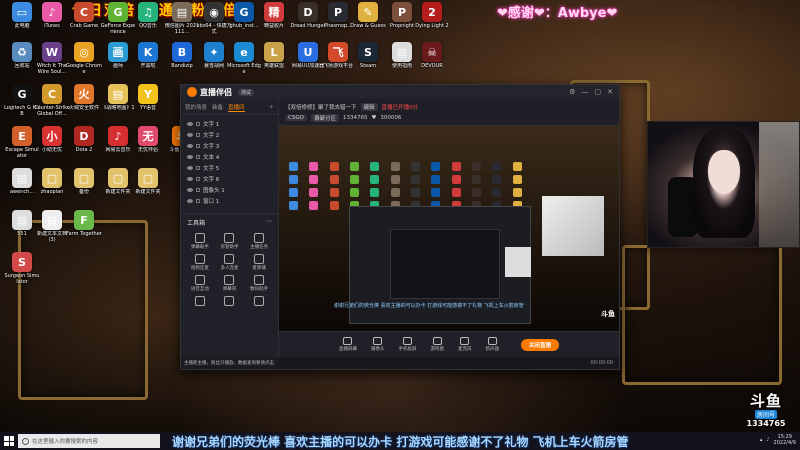  I want to click on tool-button: 弹幕助手, so click(200, 241).